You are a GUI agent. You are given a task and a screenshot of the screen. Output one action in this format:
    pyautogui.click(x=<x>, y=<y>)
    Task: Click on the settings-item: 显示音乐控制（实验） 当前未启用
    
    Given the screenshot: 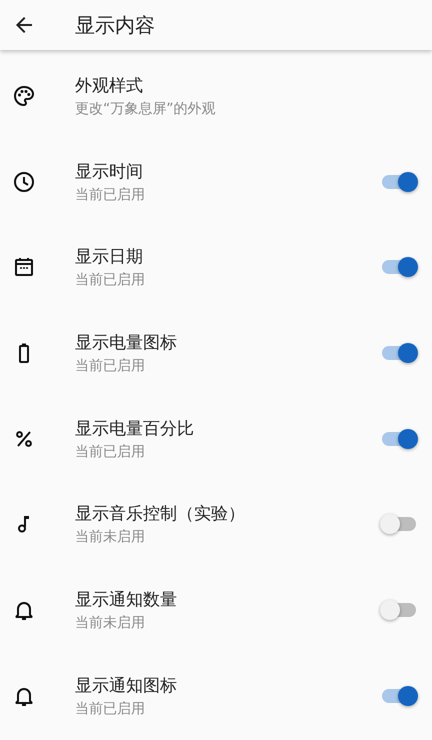 What is the action you would take?
    pyautogui.click(x=216, y=524)
    